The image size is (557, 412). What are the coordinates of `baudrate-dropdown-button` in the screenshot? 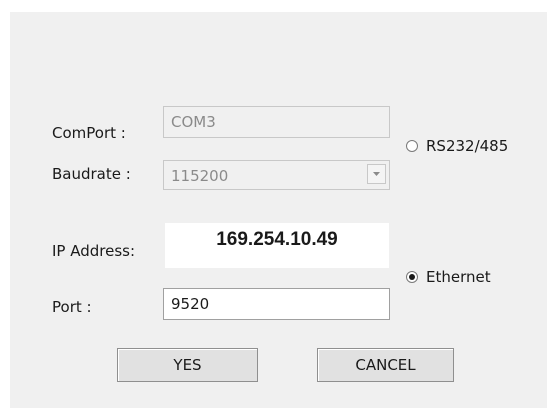 It's located at (376, 174).